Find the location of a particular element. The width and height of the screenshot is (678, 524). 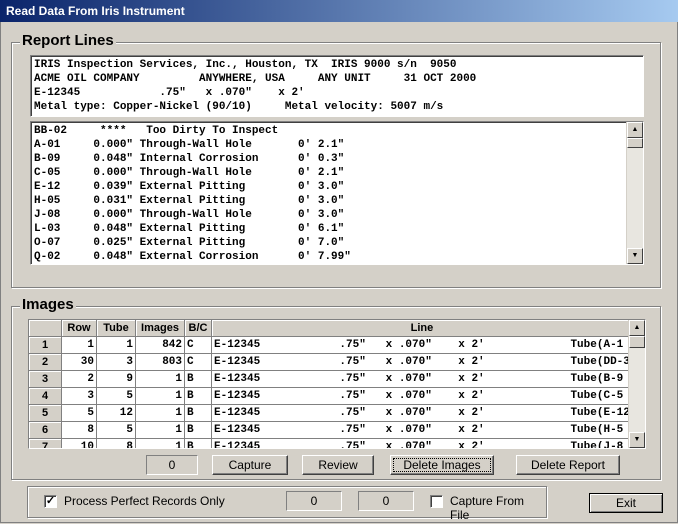

col-tube-header: Tube is located at coordinates (116, 328).